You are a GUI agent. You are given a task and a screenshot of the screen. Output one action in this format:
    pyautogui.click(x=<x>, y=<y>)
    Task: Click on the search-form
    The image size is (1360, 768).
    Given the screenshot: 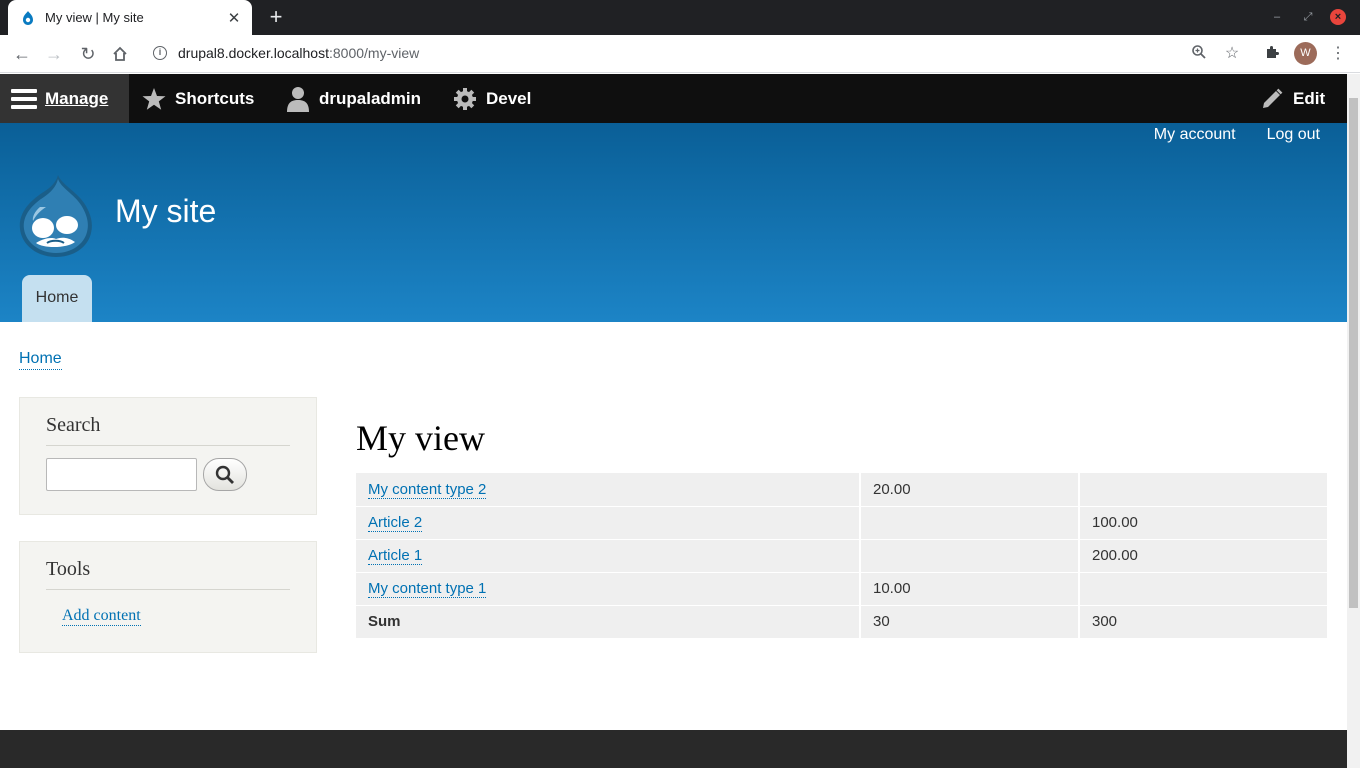 What is the action you would take?
    pyautogui.click(x=168, y=474)
    